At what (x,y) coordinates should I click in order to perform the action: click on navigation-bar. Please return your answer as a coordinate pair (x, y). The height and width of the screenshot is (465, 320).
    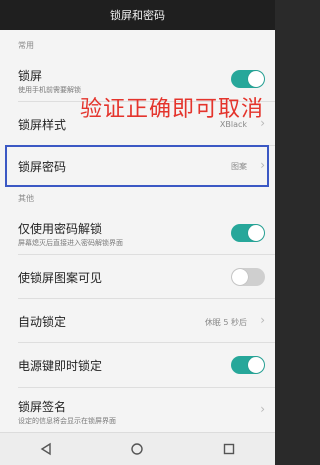
    Looking at the image, I should click on (137, 448).